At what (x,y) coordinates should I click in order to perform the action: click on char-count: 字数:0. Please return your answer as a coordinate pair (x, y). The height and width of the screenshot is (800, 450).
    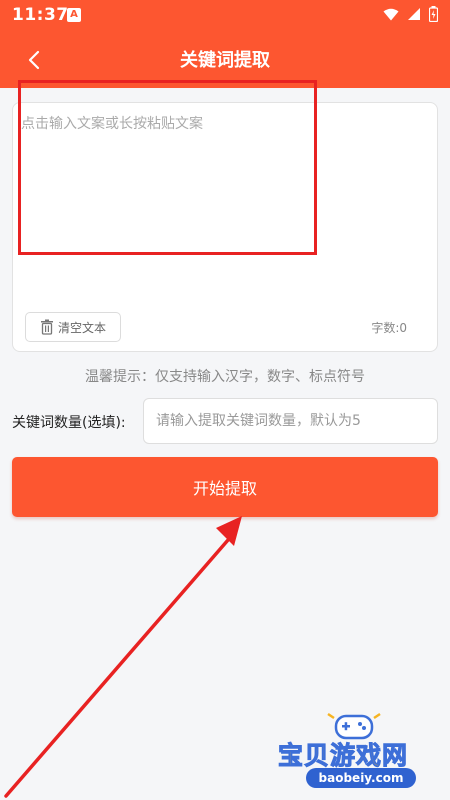
    Looking at the image, I should click on (389, 328).